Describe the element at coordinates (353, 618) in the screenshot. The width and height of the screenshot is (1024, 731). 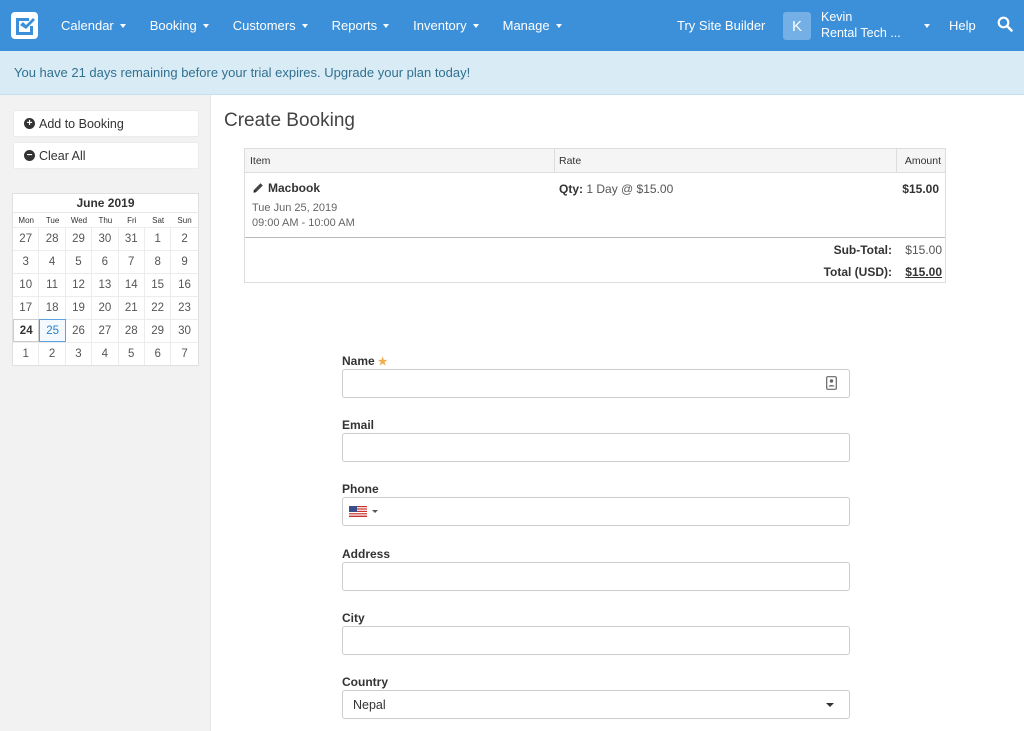
I see `city-label: City` at that location.